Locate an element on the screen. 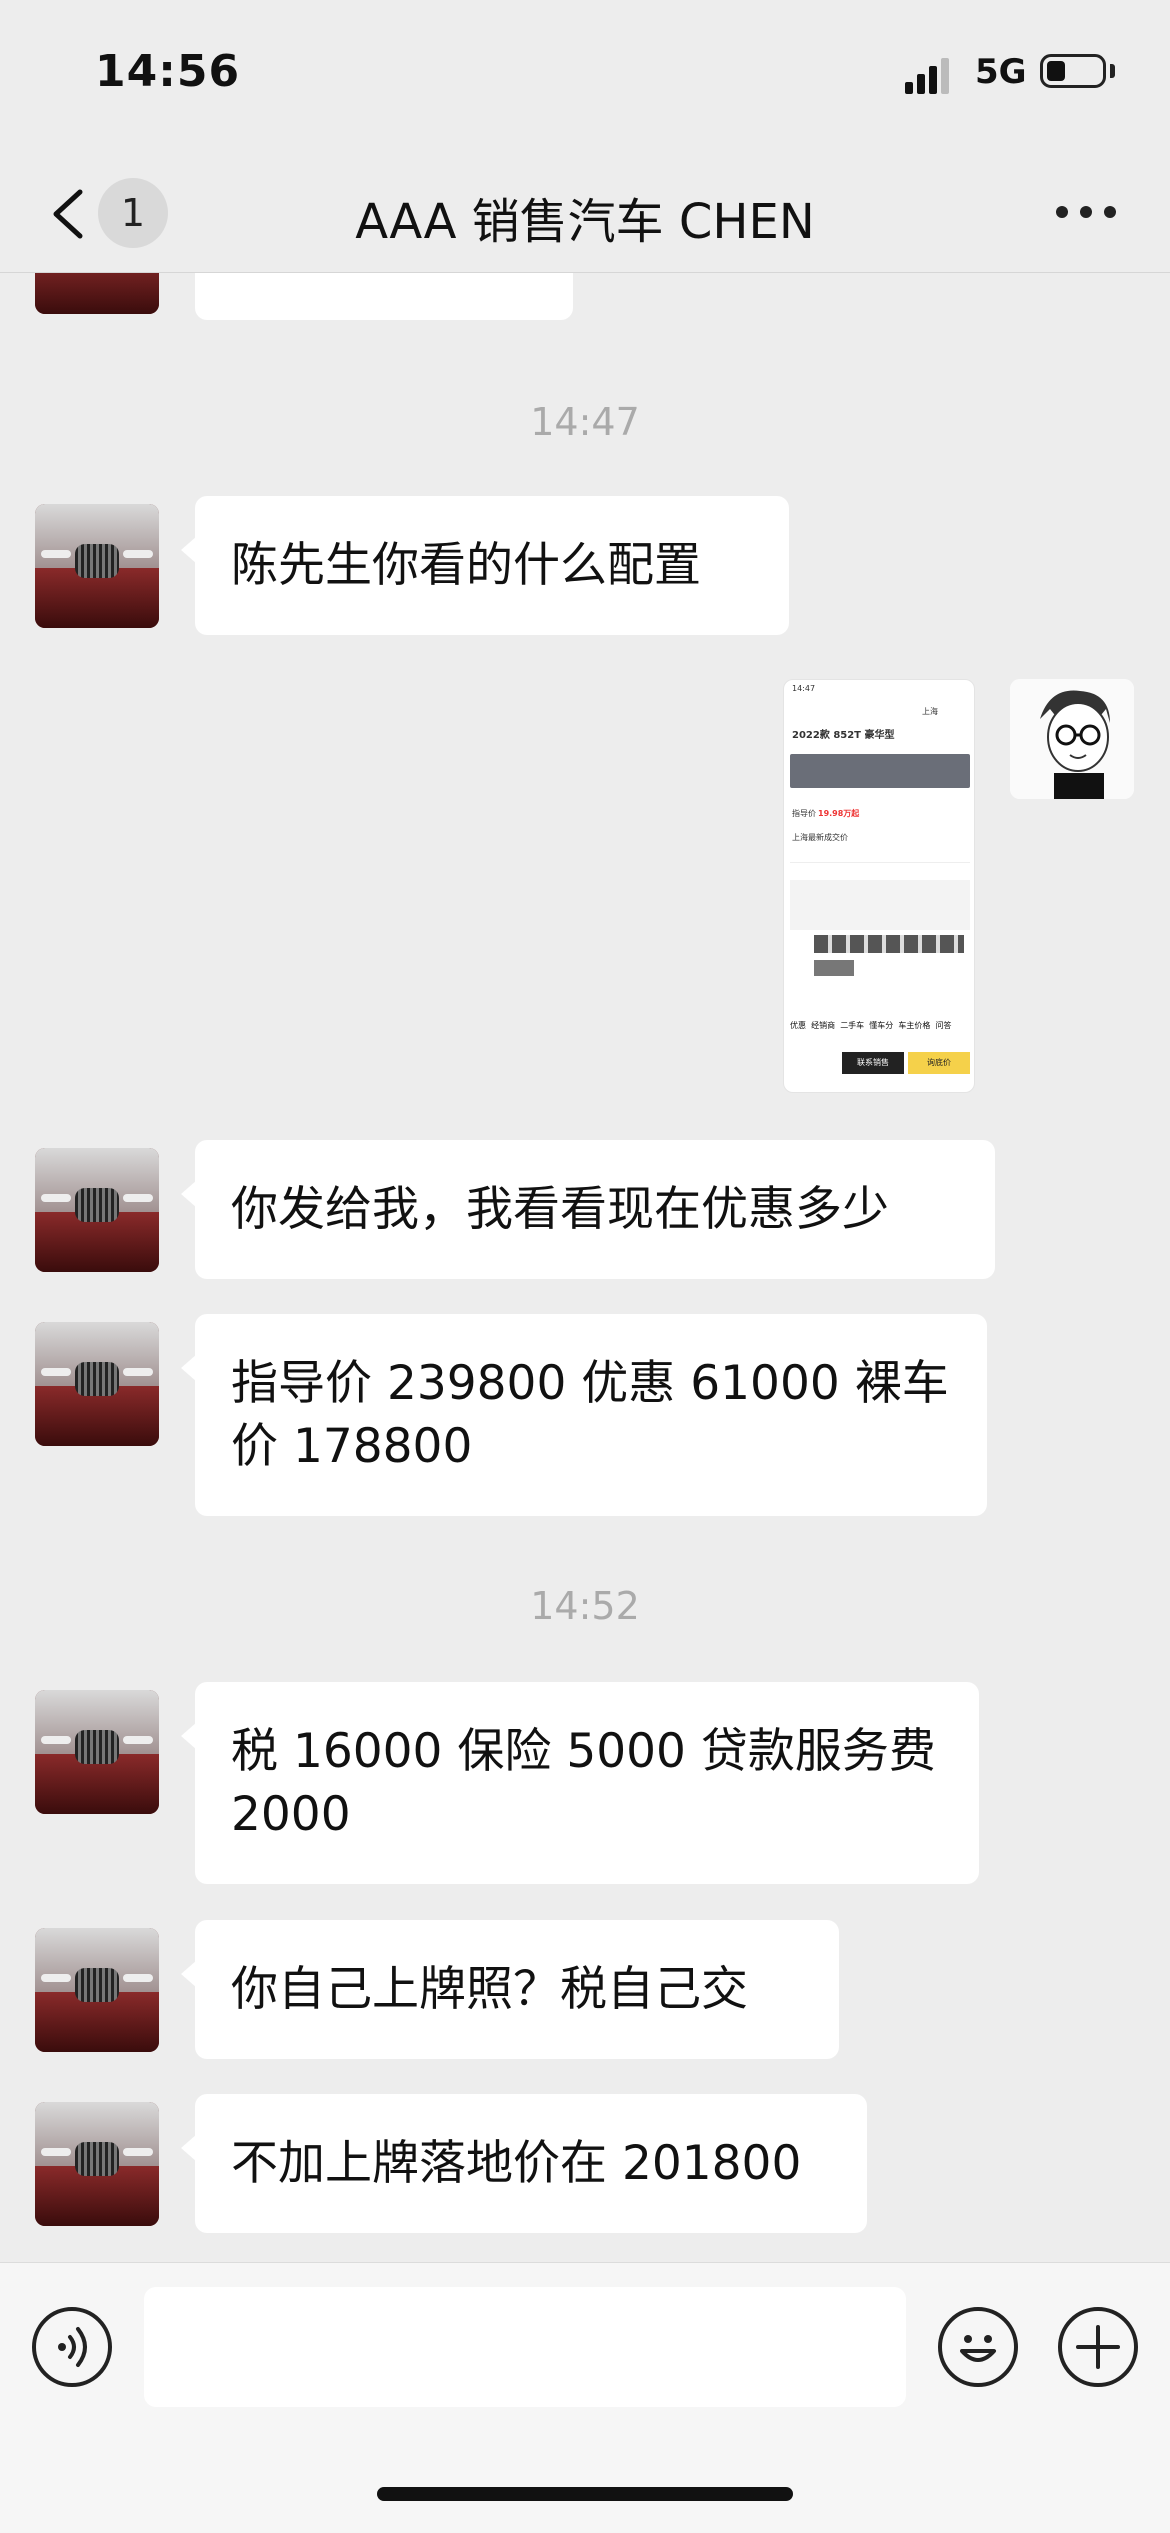  emoji-button is located at coordinates (978, 2347).